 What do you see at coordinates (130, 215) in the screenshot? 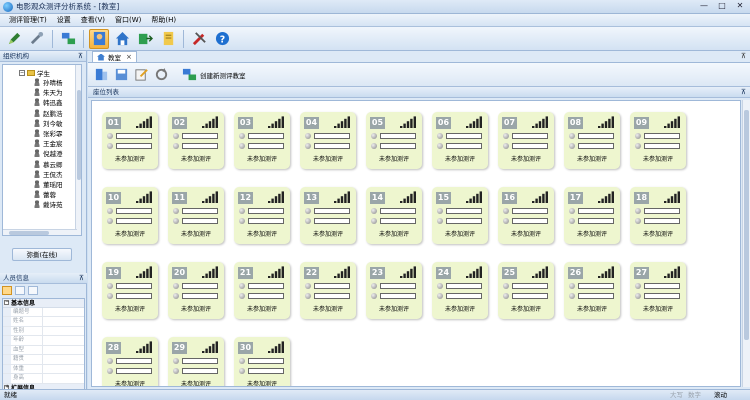
I see `seat-card: 10 未参加测评` at bounding box center [130, 215].